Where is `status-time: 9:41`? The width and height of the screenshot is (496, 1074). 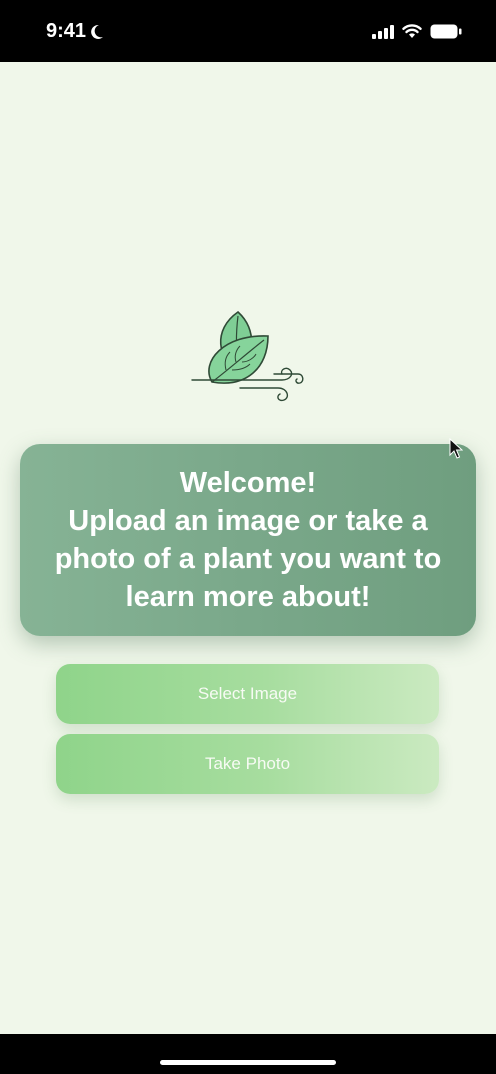
status-time: 9:41 is located at coordinates (75, 31).